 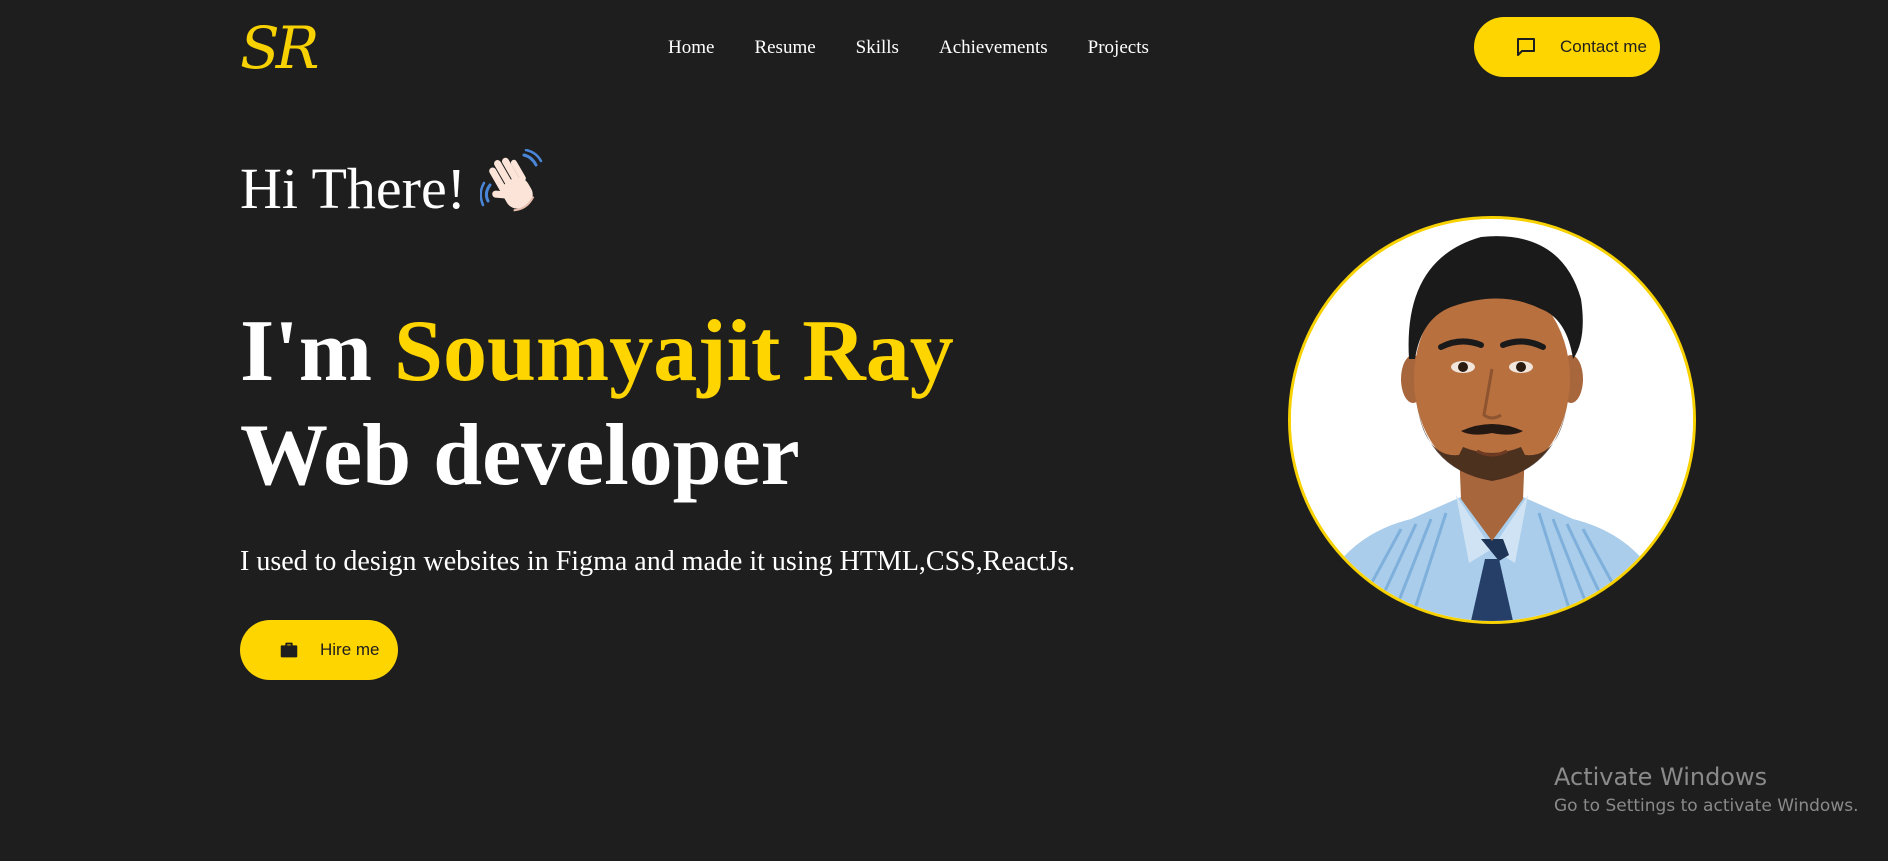 I want to click on nav-skills: Skills, so click(x=877, y=48).